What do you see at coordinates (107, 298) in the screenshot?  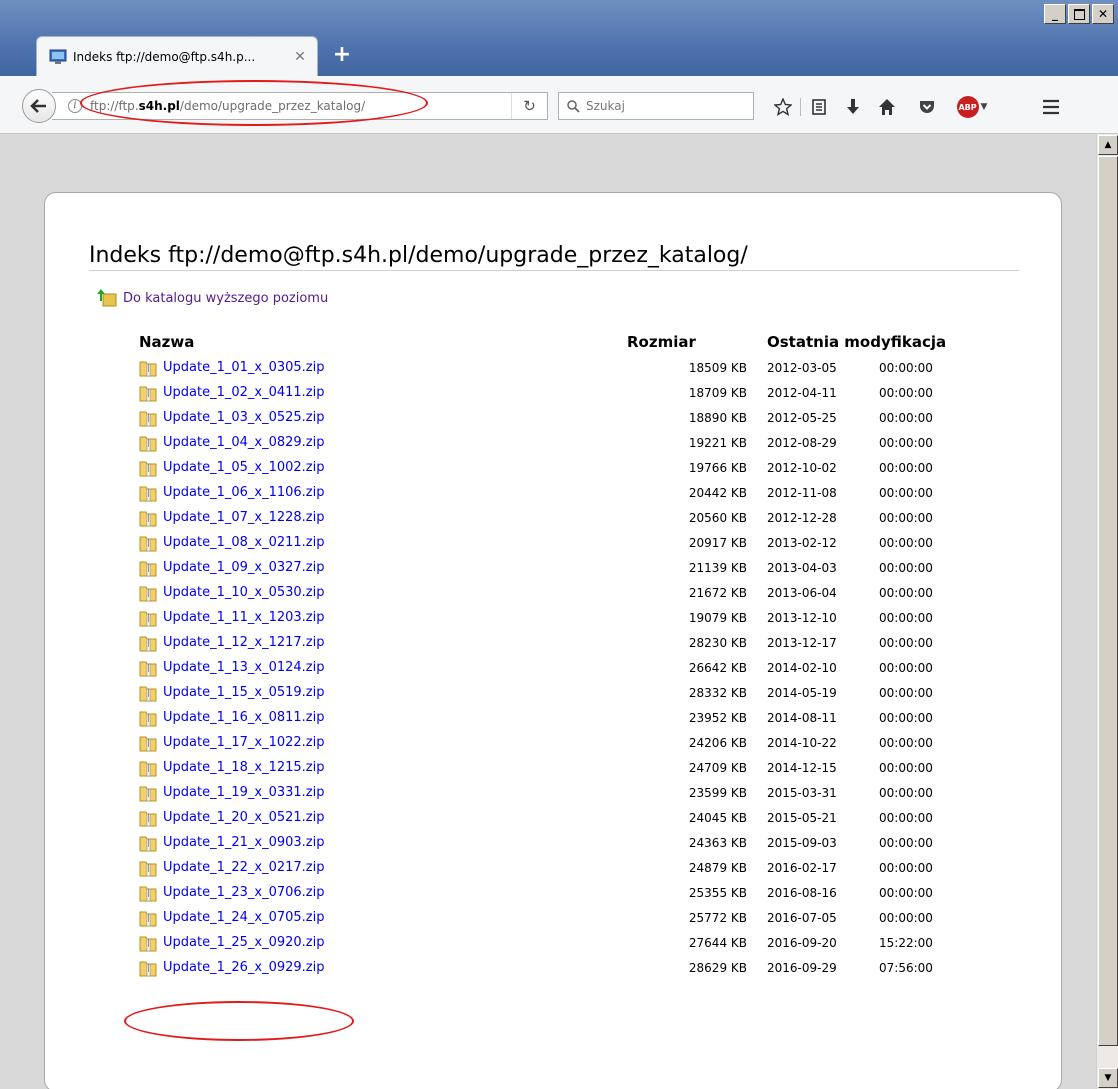 I see `folder-up-icon` at bounding box center [107, 298].